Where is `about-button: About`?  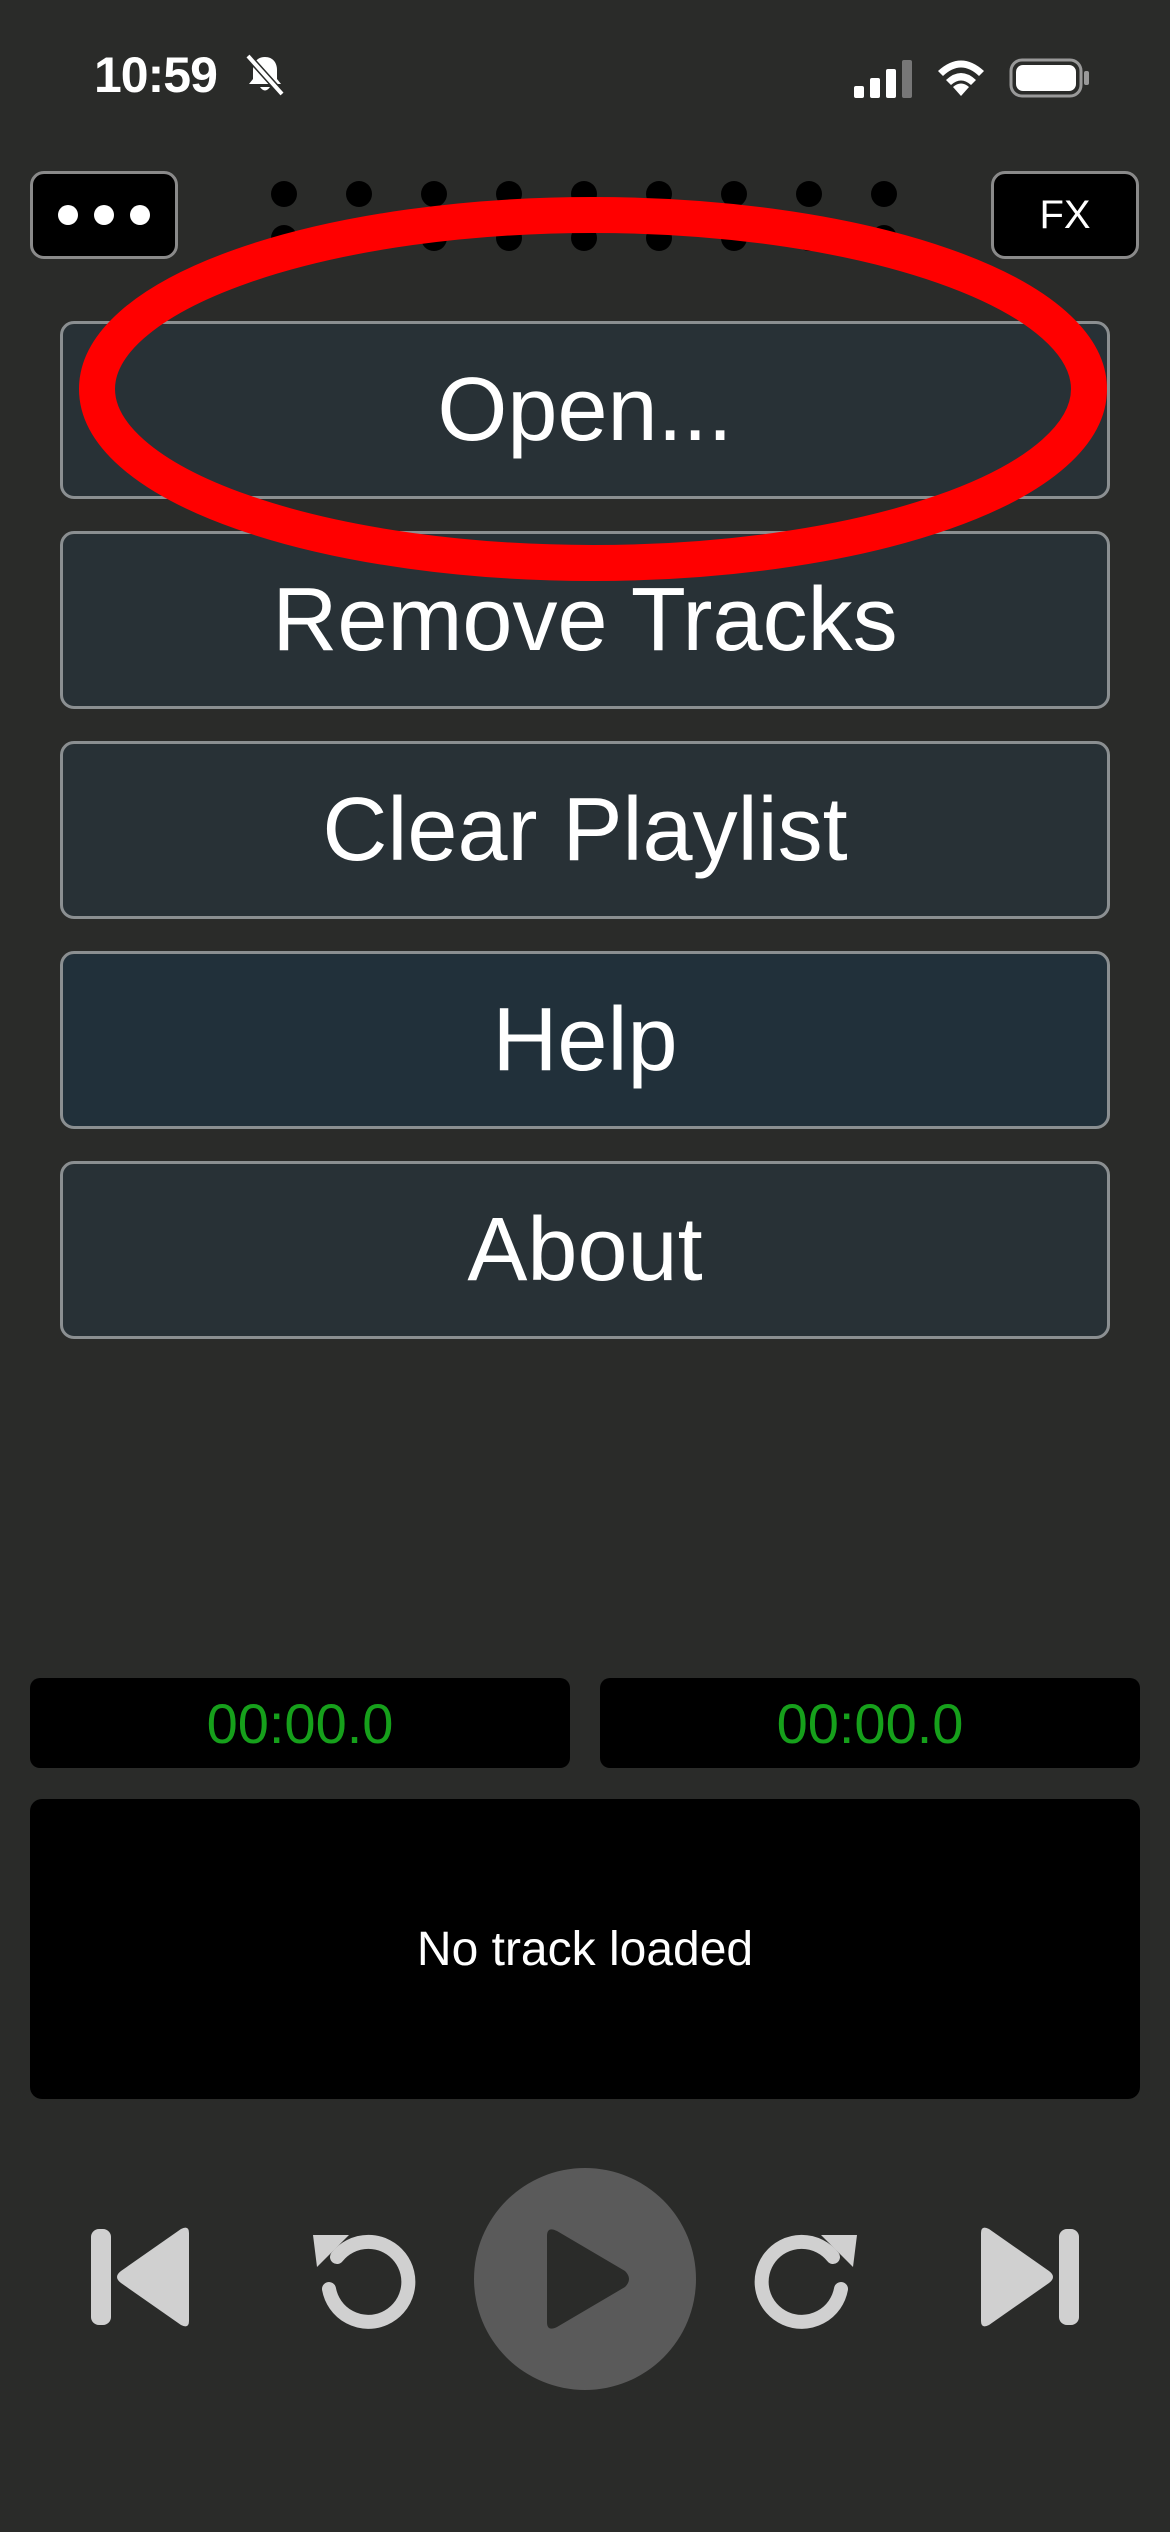
about-button: About is located at coordinates (585, 1250).